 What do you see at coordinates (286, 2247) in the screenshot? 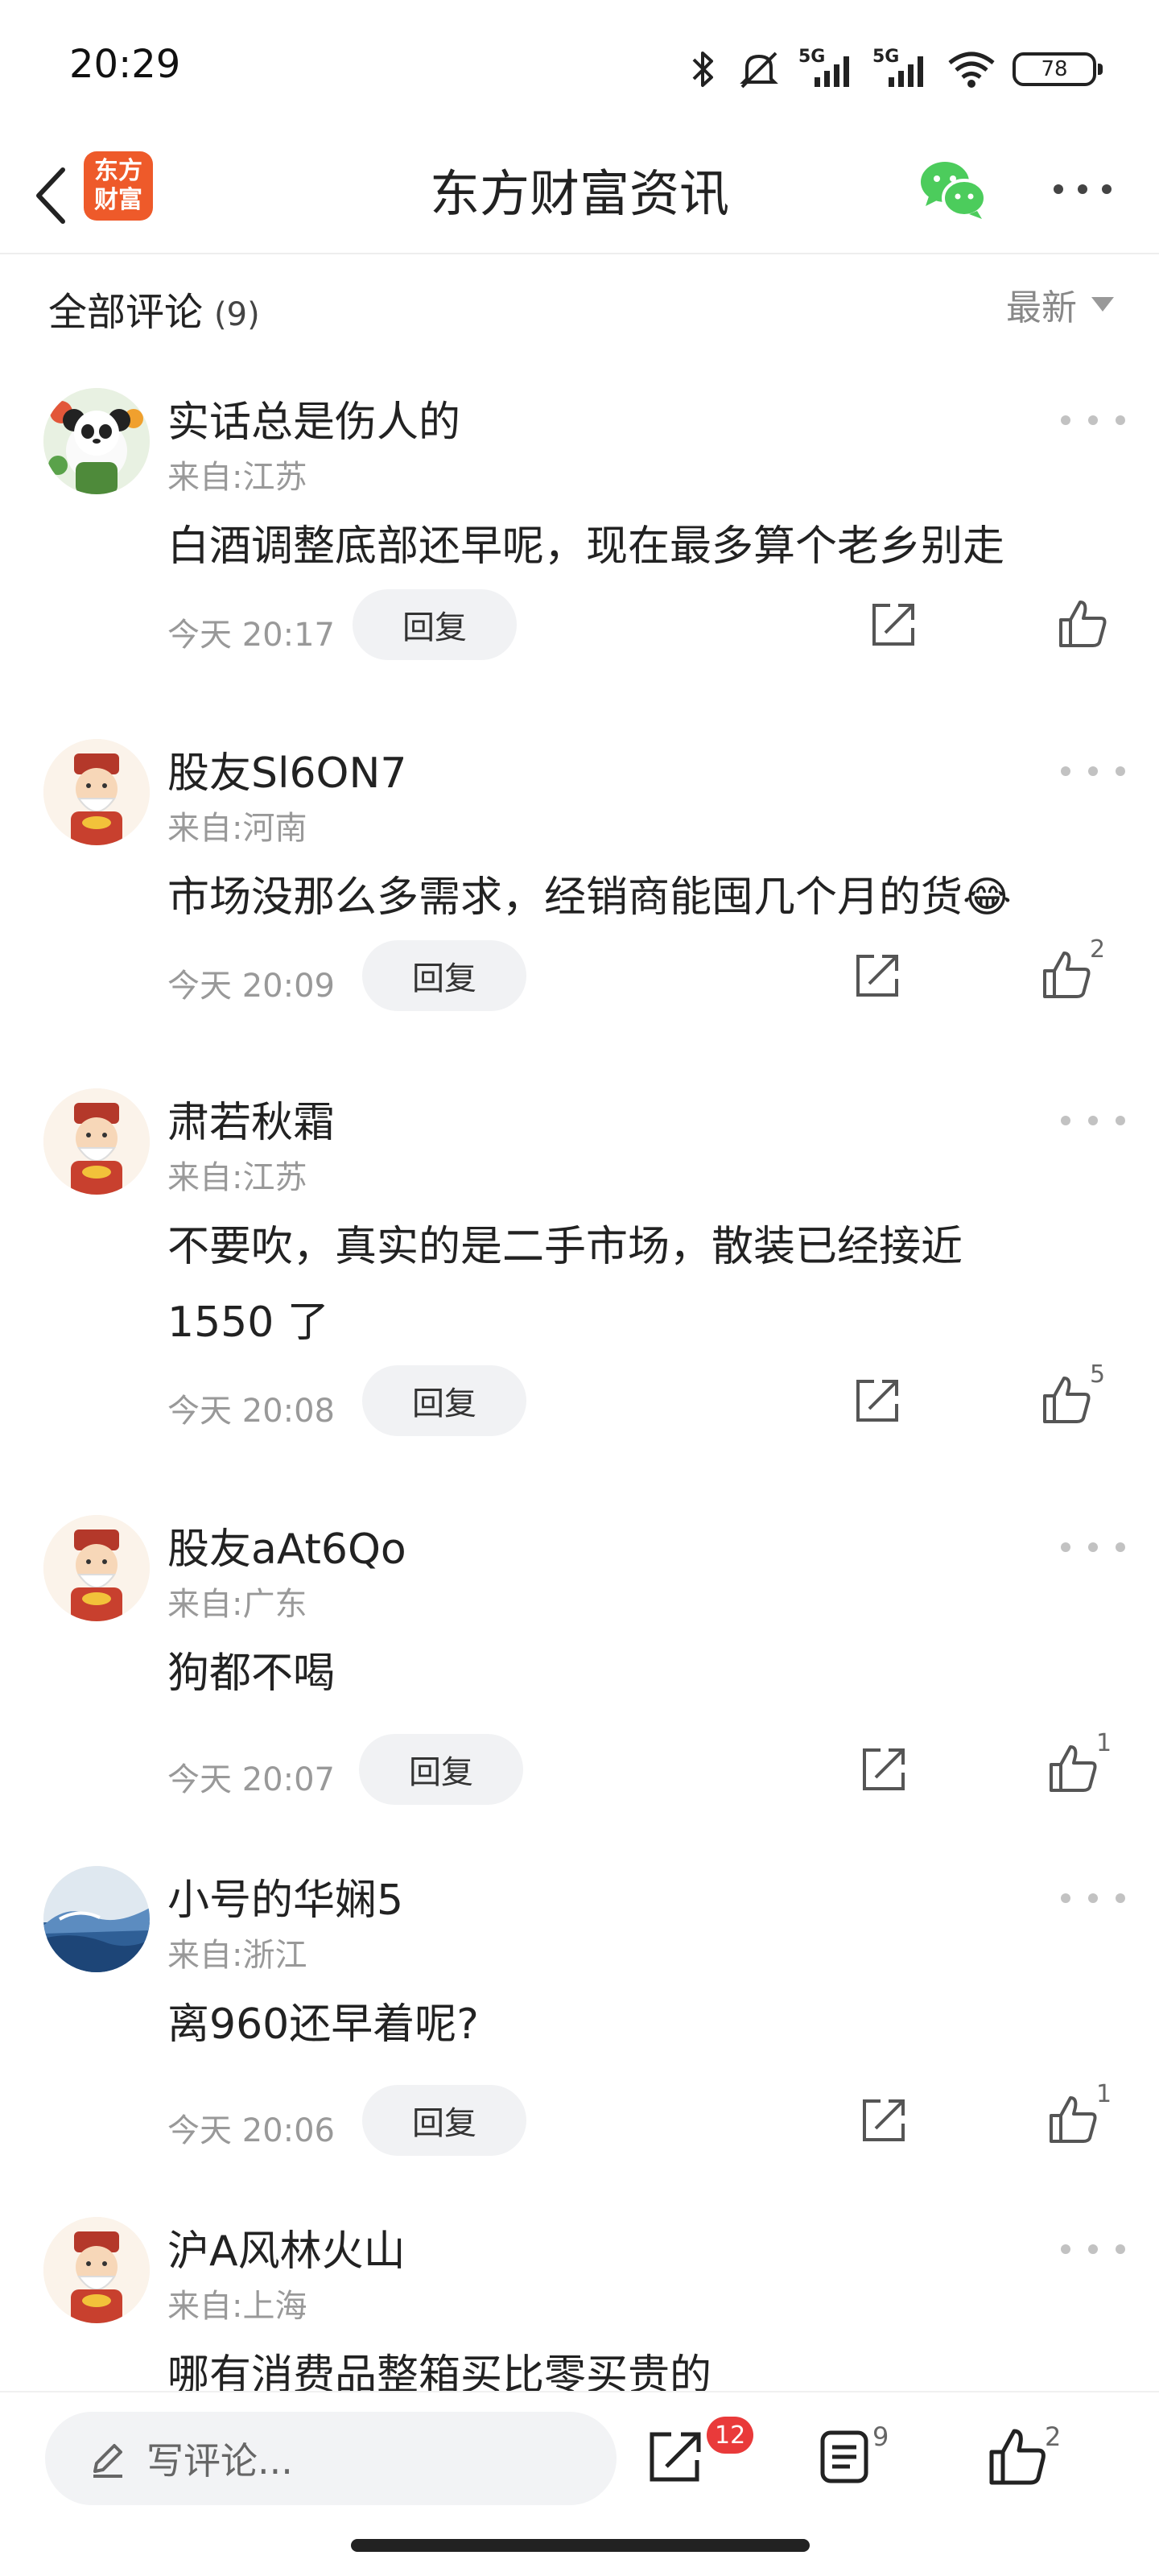
I see `comment-username: 沪A风林火山` at bounding box center [286, 2247].